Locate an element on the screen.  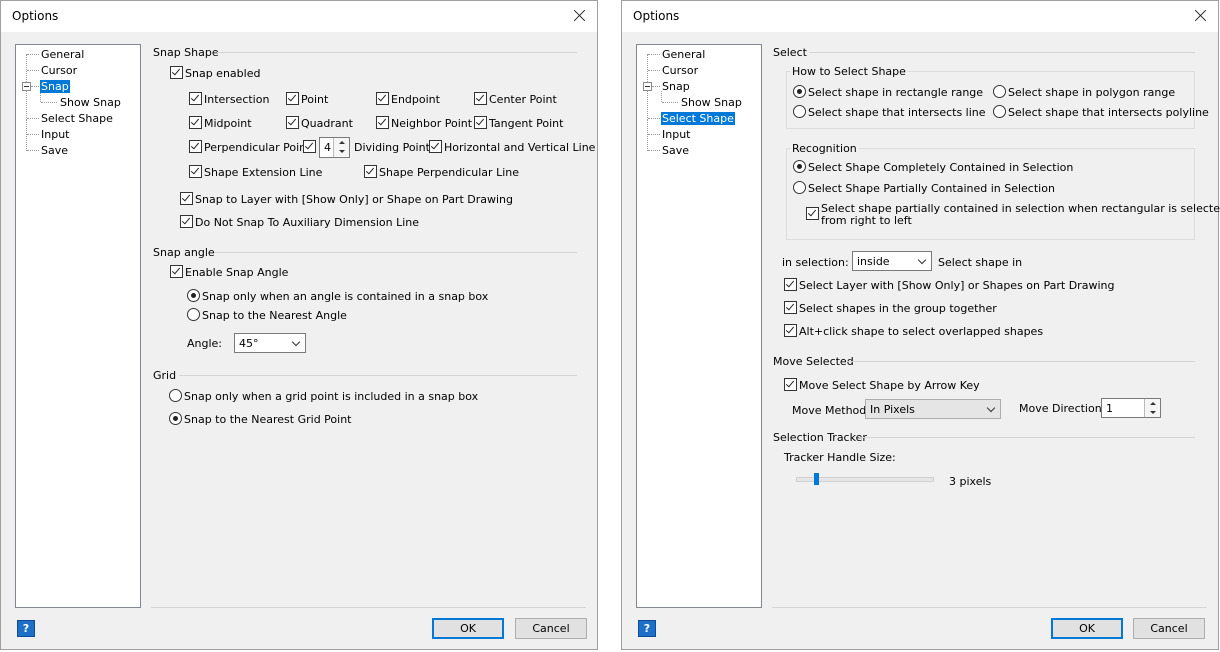
horizontal-vertical-checkbox is located at coordinates (435, 146).